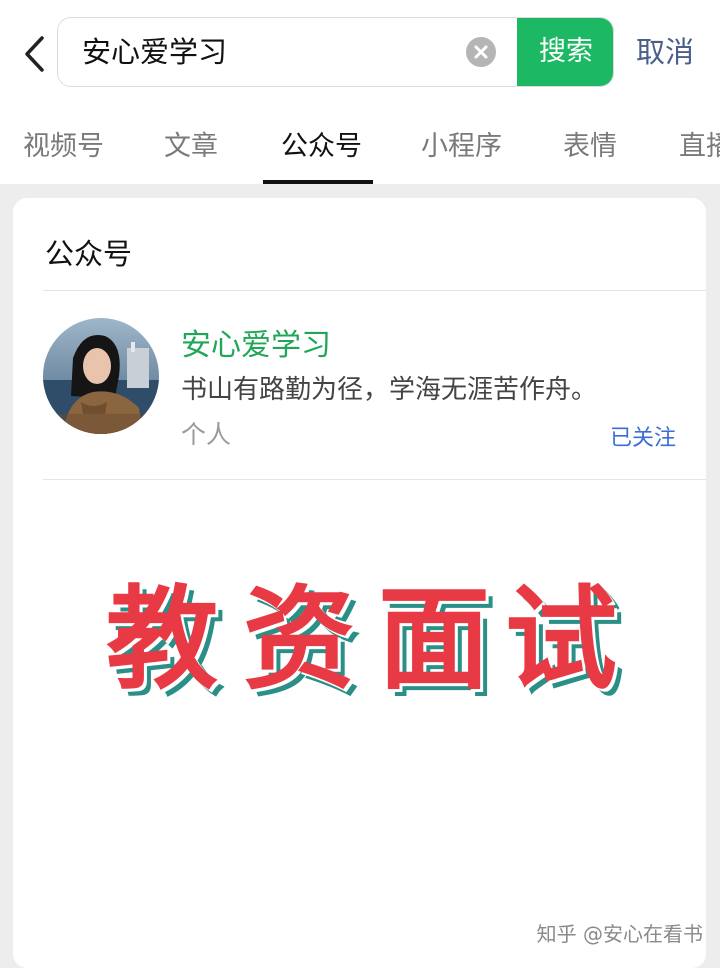 The height and width of the screenshot is (968, 720). I want to click on search-input: 安心爱学习, so click(154, 52).